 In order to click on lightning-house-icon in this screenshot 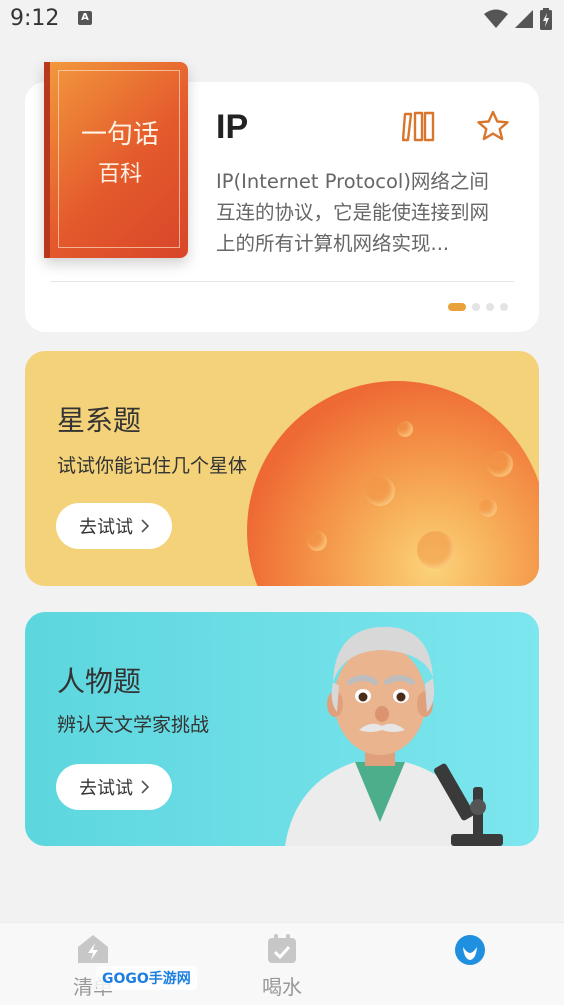, I will do `click(93, 949)`.